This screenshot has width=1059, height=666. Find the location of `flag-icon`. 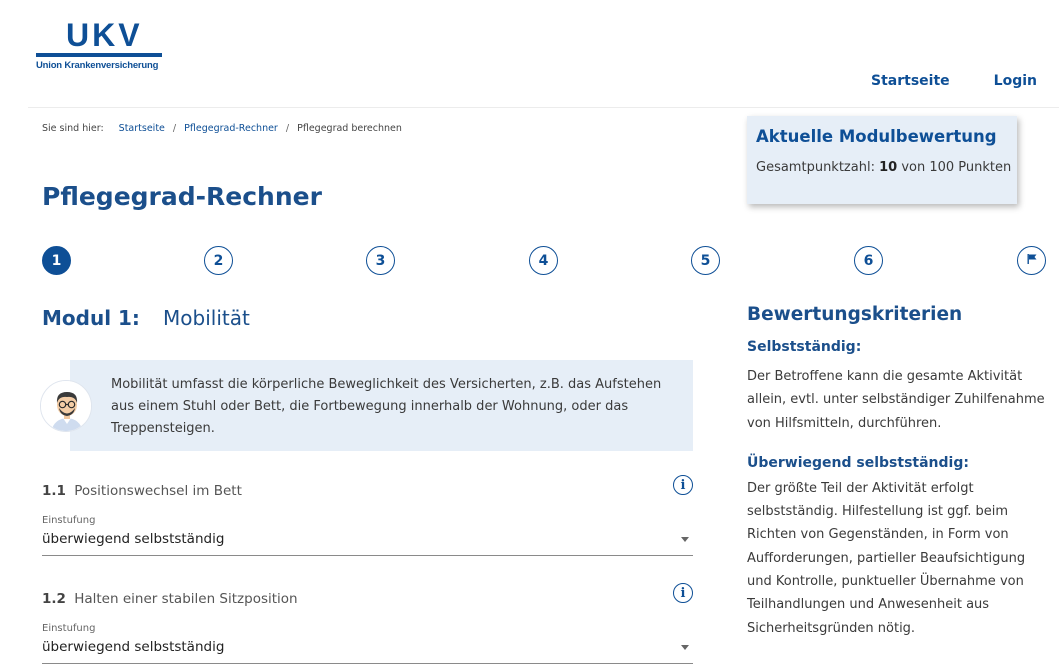

flag-icon is located at coordinates (1032, 261).